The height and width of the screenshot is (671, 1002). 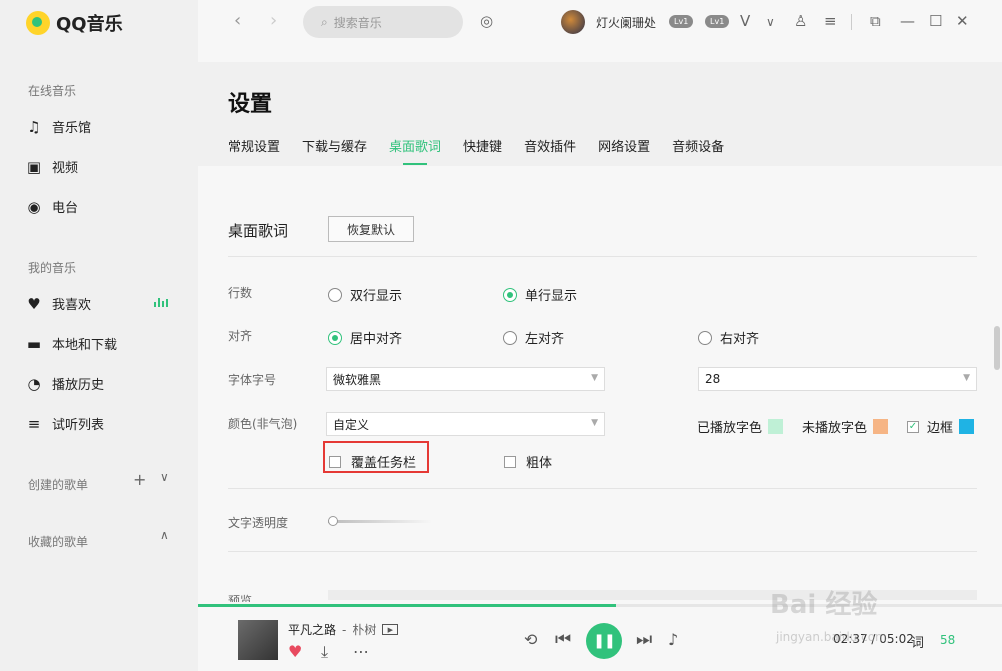 What do you see at coordinates (851, 22) in the screenshot?
I see `divider` at bounding box center [851, 22].